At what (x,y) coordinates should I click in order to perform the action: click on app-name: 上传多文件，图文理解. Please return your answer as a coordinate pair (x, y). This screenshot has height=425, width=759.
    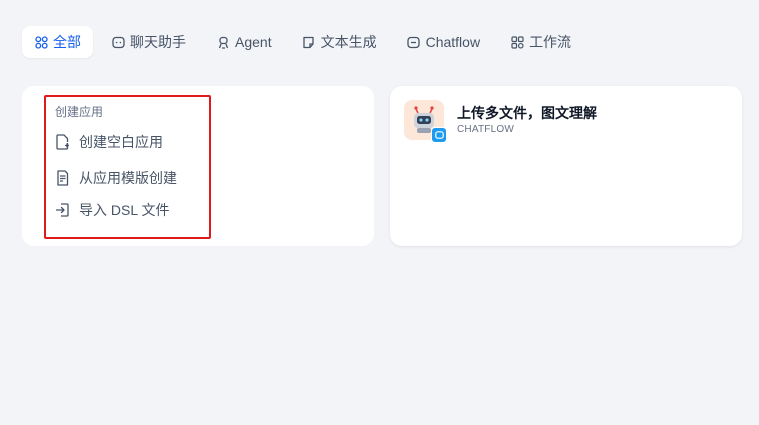
    Looking at the image, I should click on (527, 113).